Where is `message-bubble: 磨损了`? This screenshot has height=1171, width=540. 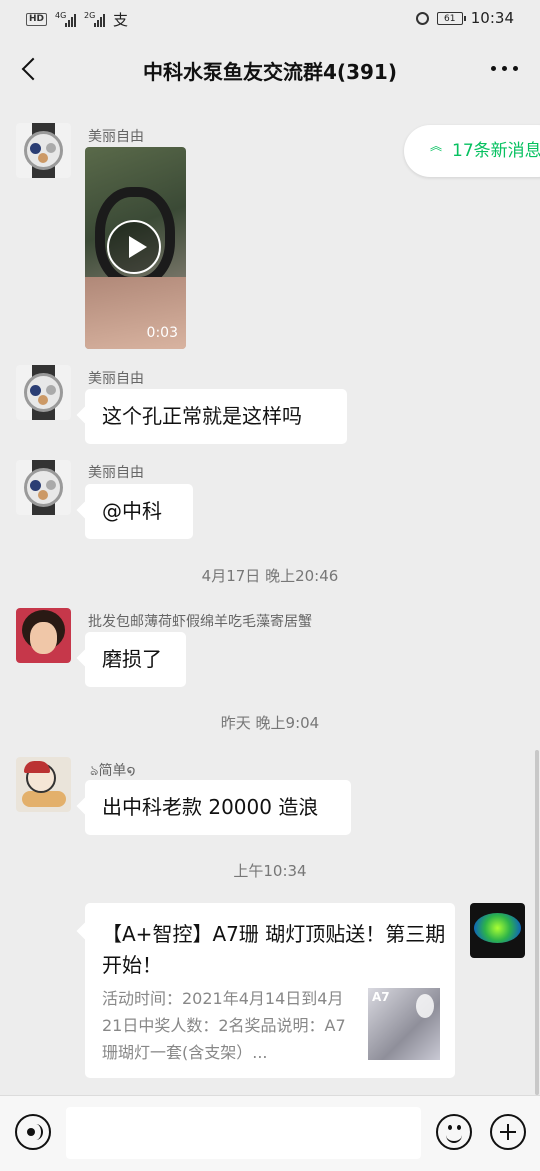
message-bubble: 磨损了 is located at coordinates (135, 659).